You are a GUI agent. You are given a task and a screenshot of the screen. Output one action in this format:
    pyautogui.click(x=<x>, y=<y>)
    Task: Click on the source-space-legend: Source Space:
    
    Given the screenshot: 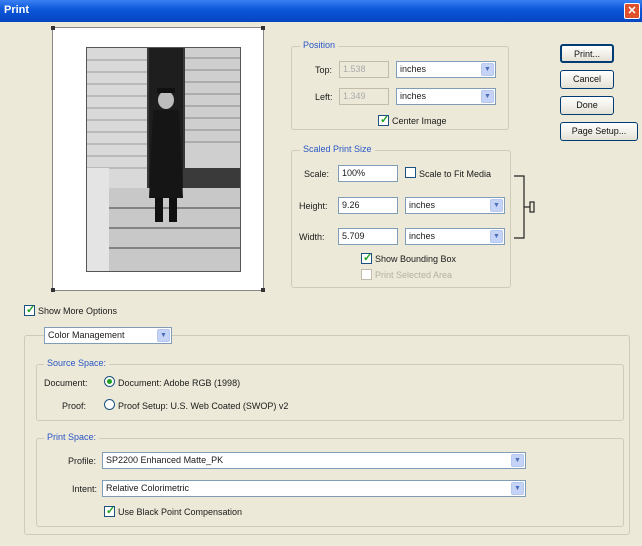 What is the action you would take?
    pyautogui.click(x=77, y=363)
    